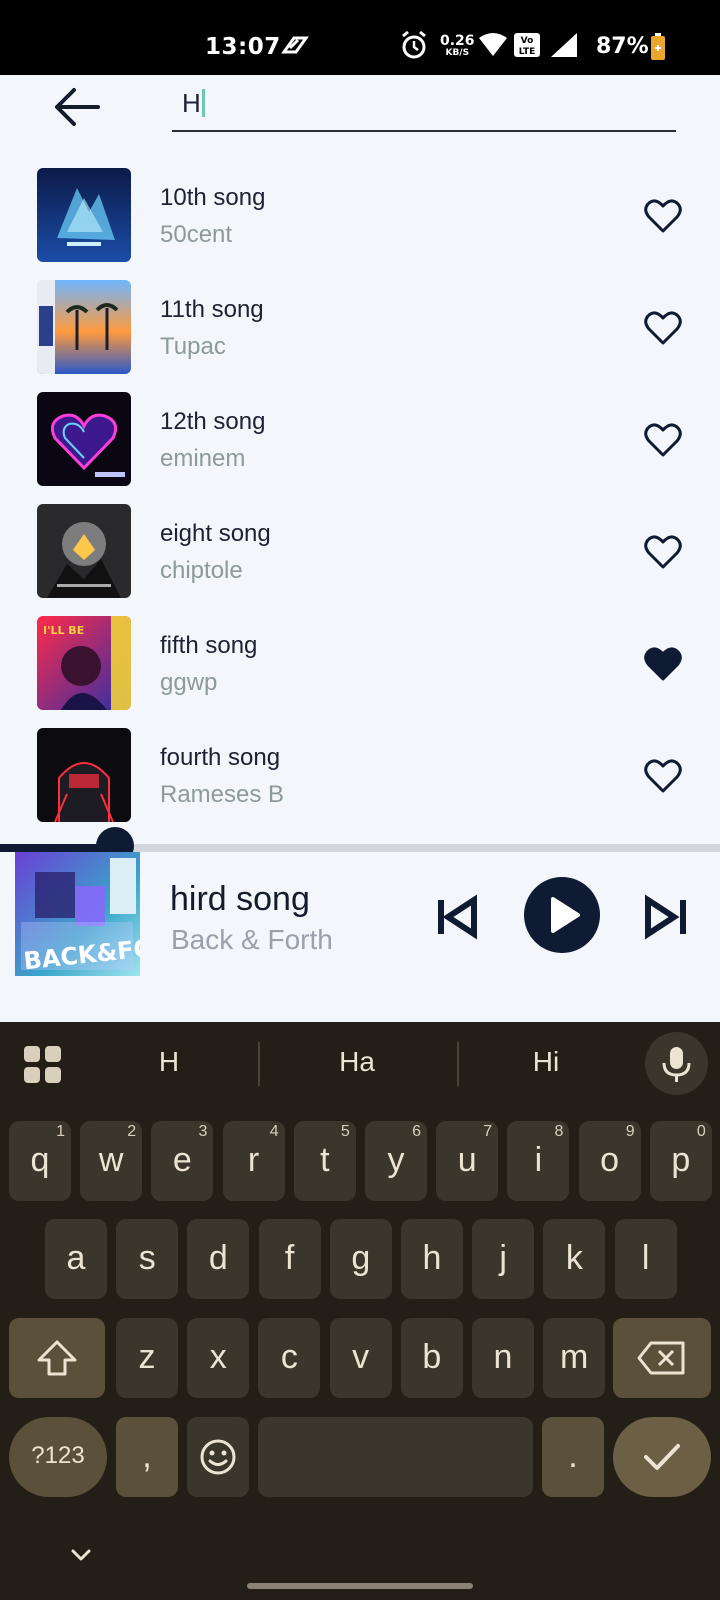  I want to click on key-number-hint: 3, so click(203, 1131).